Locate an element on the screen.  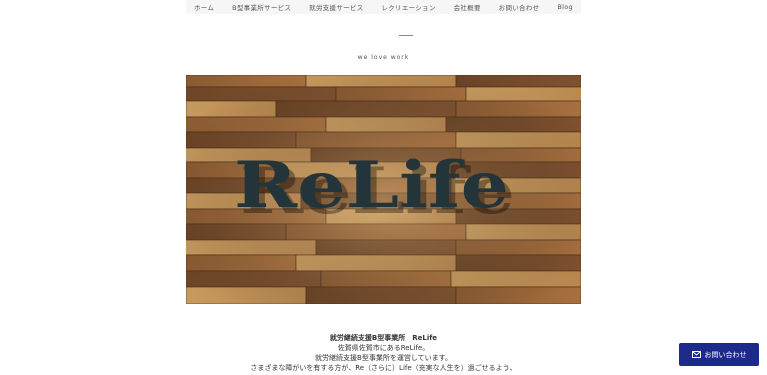
nav-item-b-type-service: B型事業所サービス is located at coordinates (261, 7).